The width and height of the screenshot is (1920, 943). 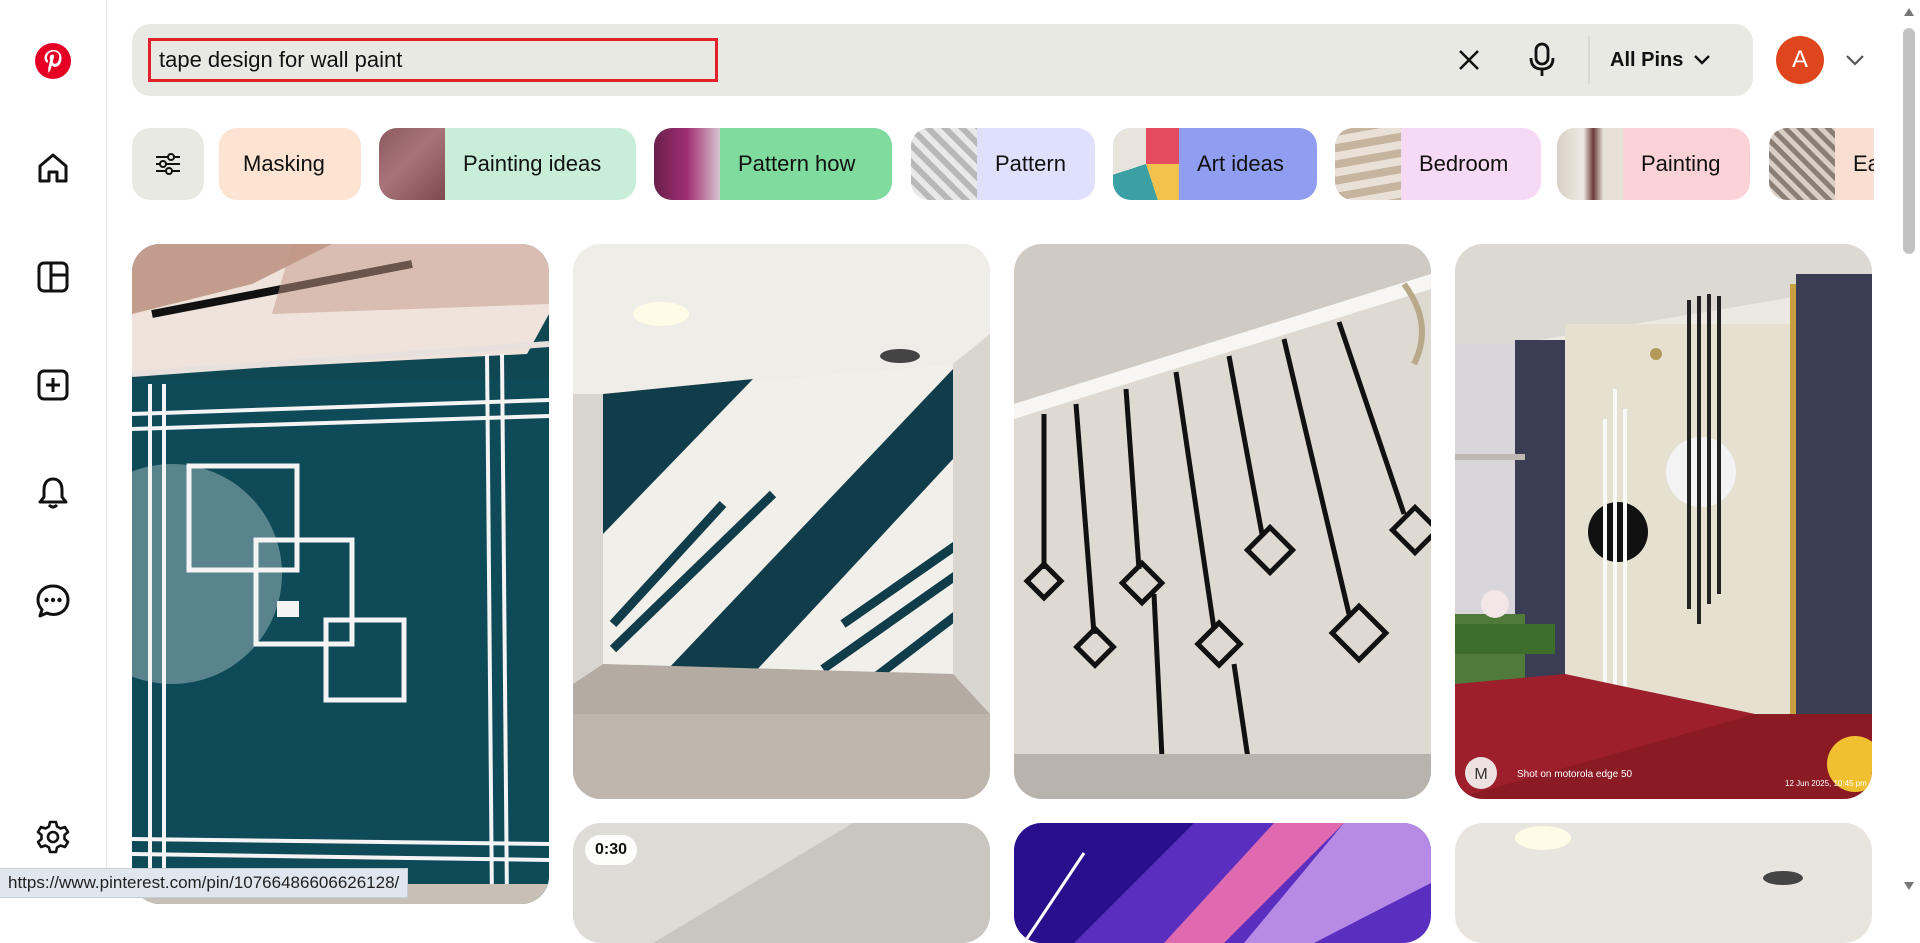 I want to click on search-input: tape design for wall paint, so click(x=433, y=60).